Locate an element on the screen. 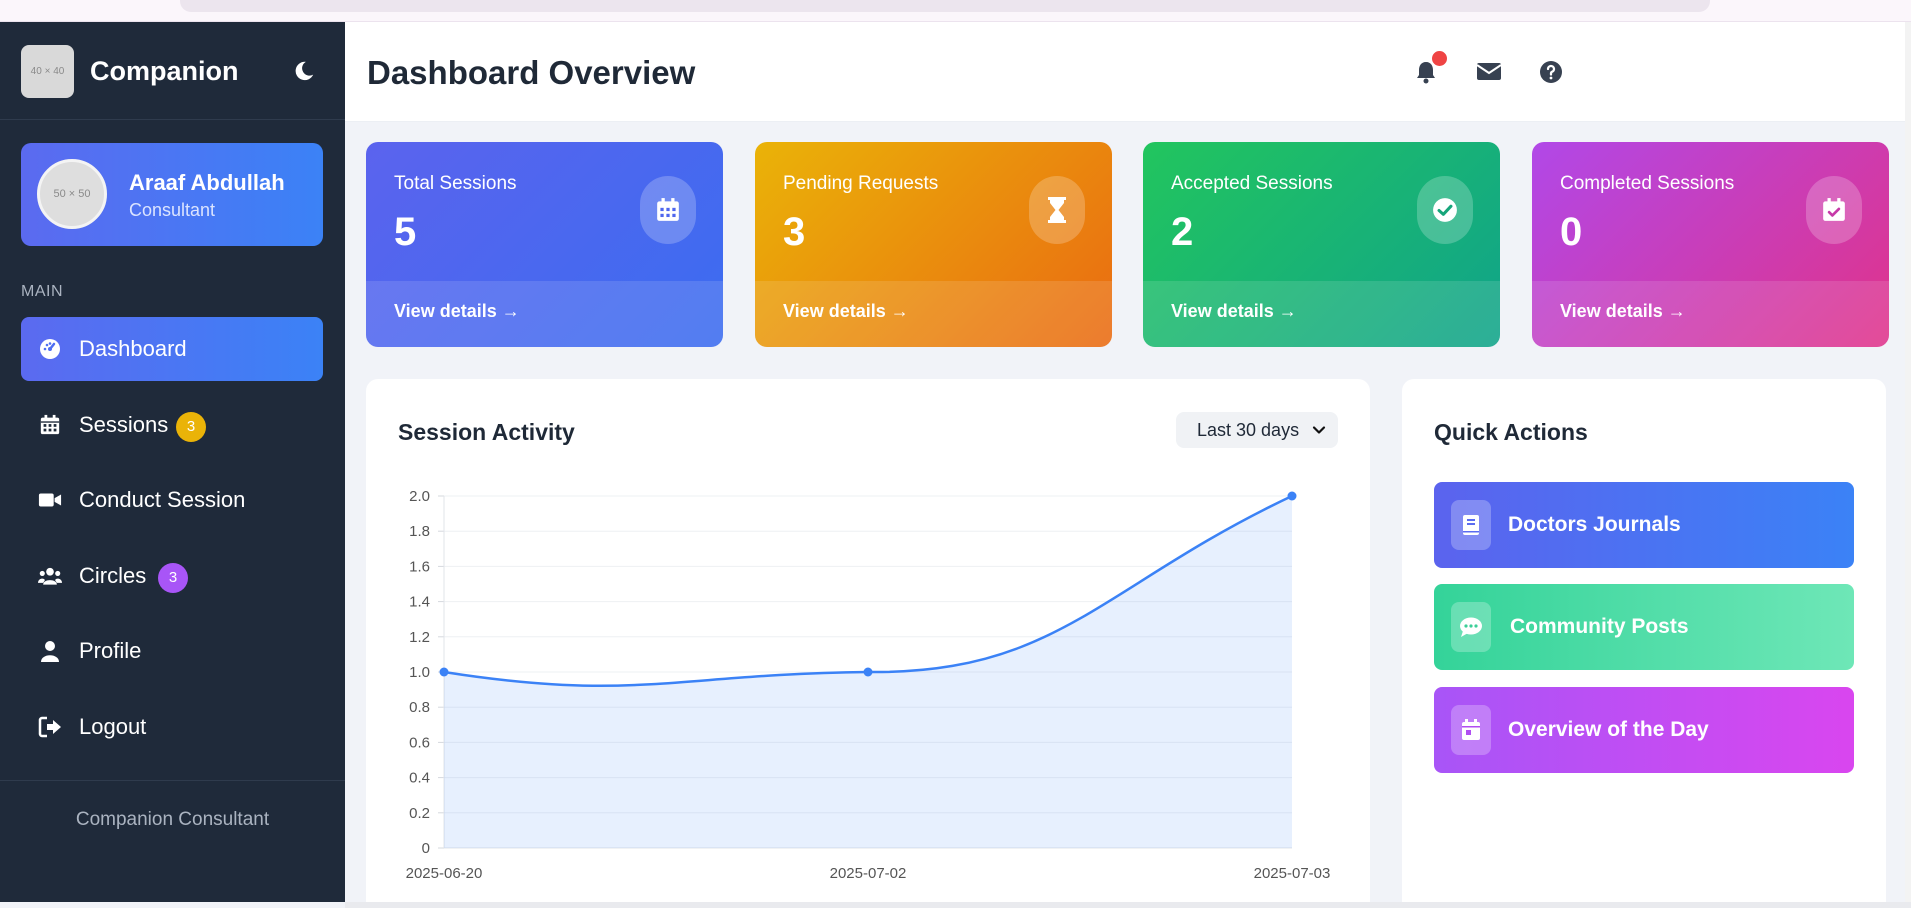 The image size is (1911, 908). top-header: Dashboard Overview is located at coordinates (1128, 72).